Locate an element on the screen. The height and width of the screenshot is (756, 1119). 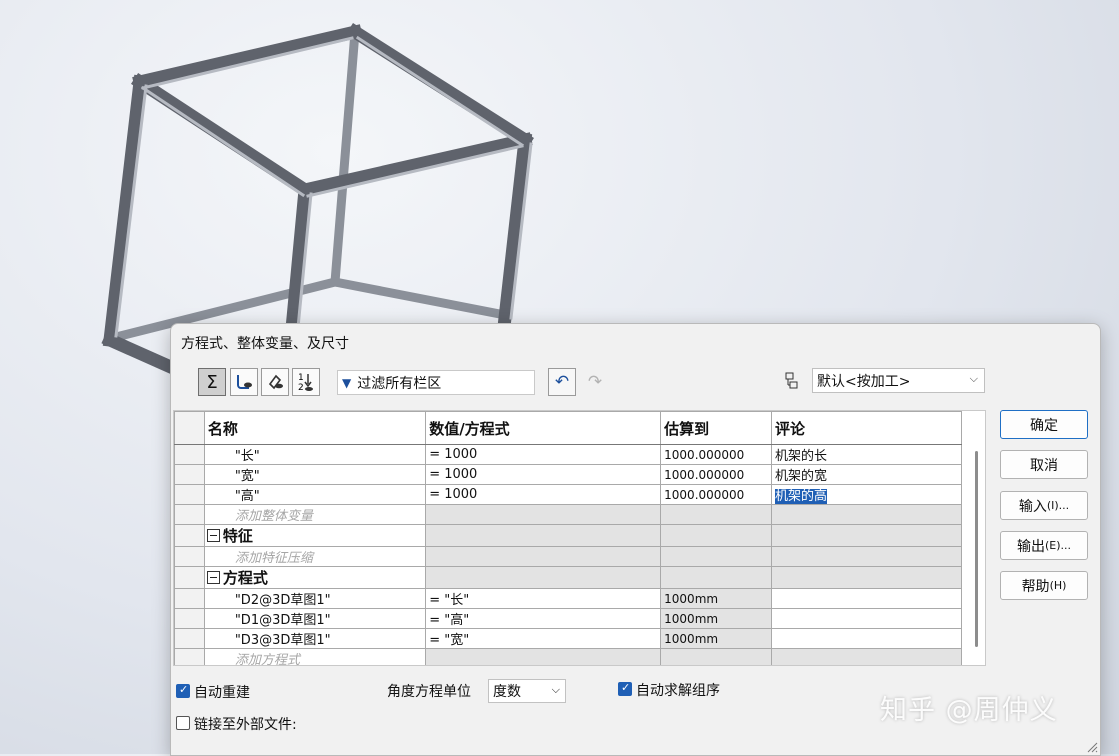
angle-unit-select: 度数 ⌵ is located at coordinates (527, 691).